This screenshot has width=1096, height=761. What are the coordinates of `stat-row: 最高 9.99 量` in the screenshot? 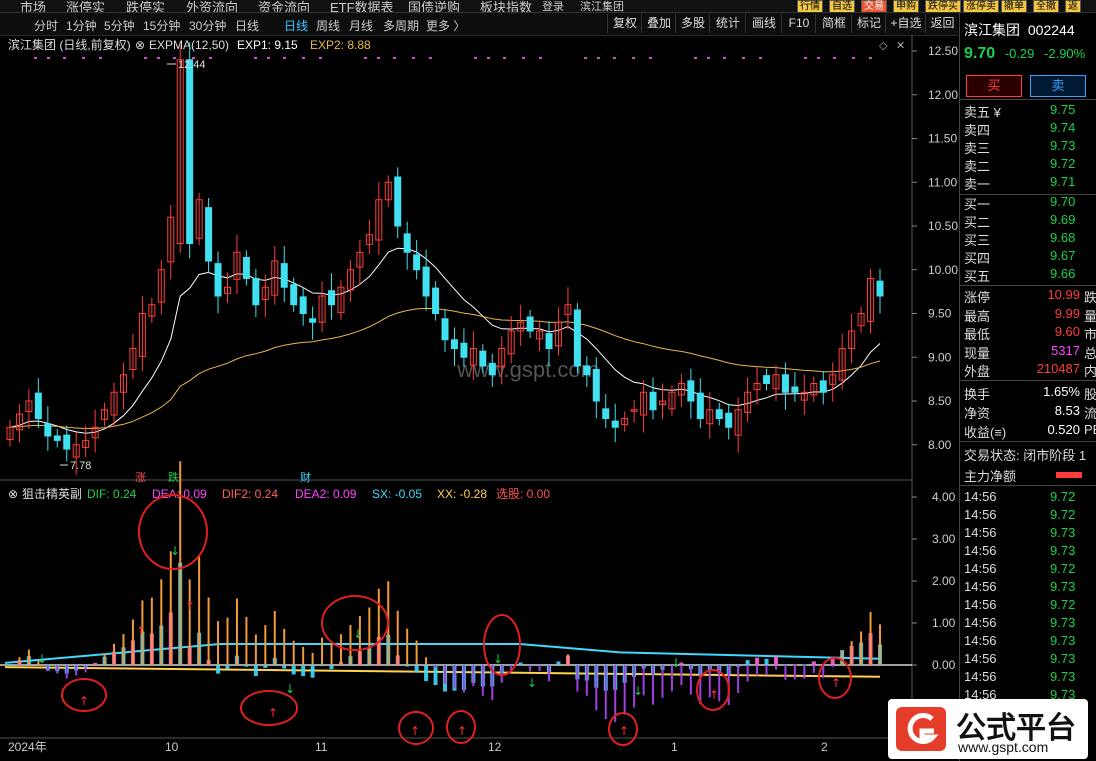 It's located at (1030, 315).